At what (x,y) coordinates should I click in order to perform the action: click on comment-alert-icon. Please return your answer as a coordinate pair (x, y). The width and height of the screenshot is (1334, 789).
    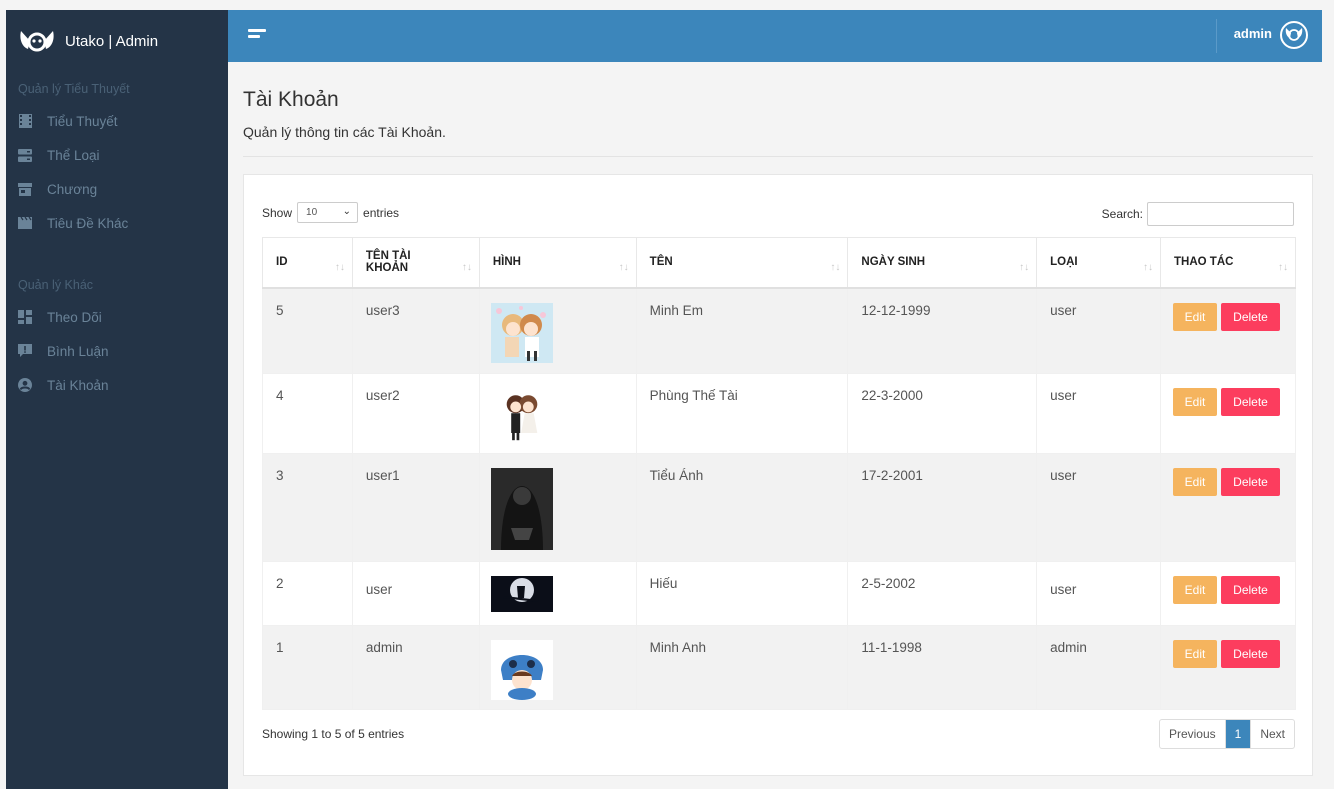
    Looking at the image, I should click on (25, 351).